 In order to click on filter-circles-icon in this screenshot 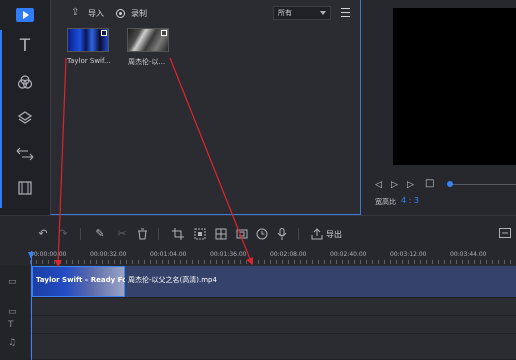, I will do `click(25, 82)`.